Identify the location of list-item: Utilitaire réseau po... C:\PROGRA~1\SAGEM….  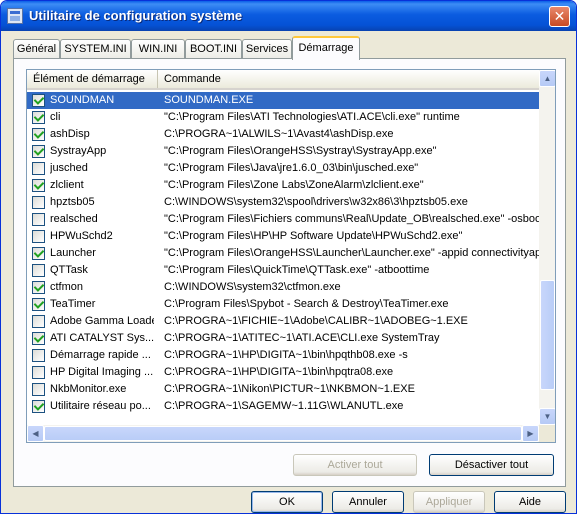
(283, 406).